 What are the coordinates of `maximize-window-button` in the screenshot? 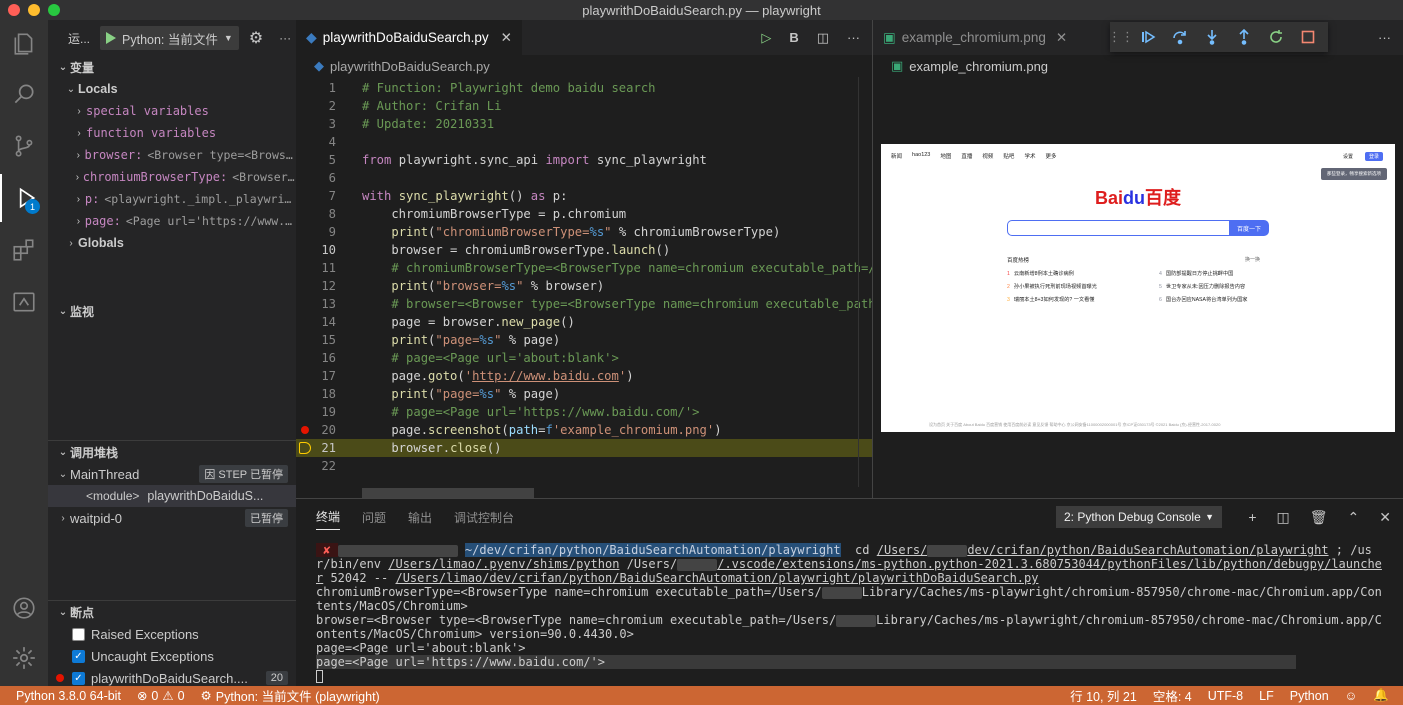 It's located at (54, 10).